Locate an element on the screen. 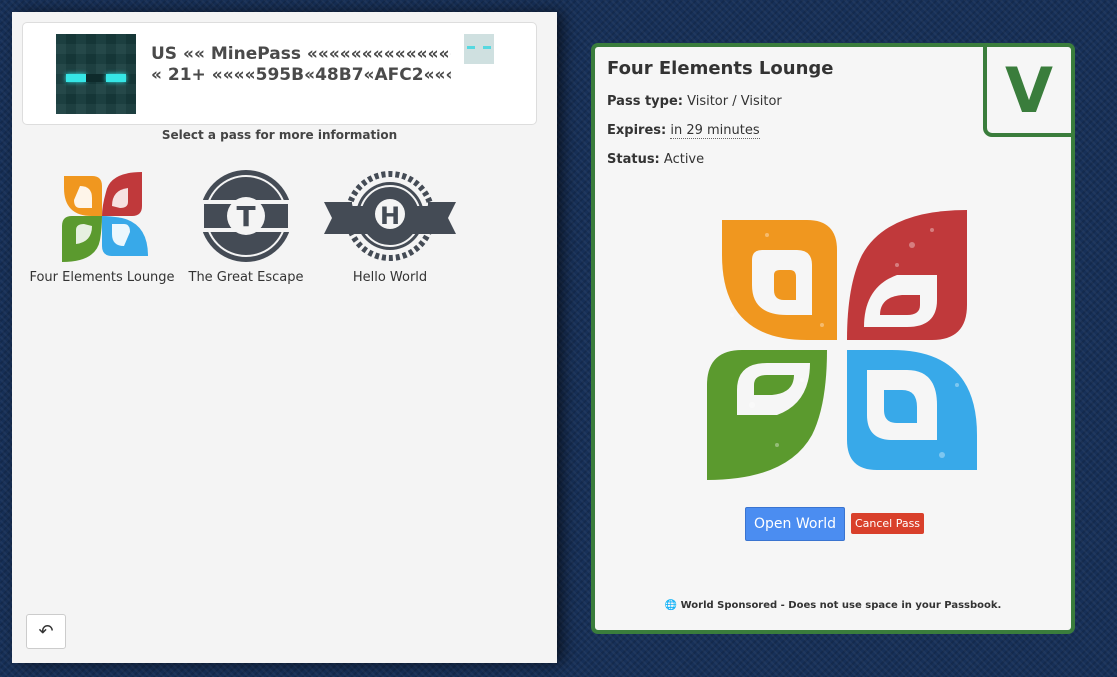  hello-world-badge-icon: H is located at coordinates (390, 216).